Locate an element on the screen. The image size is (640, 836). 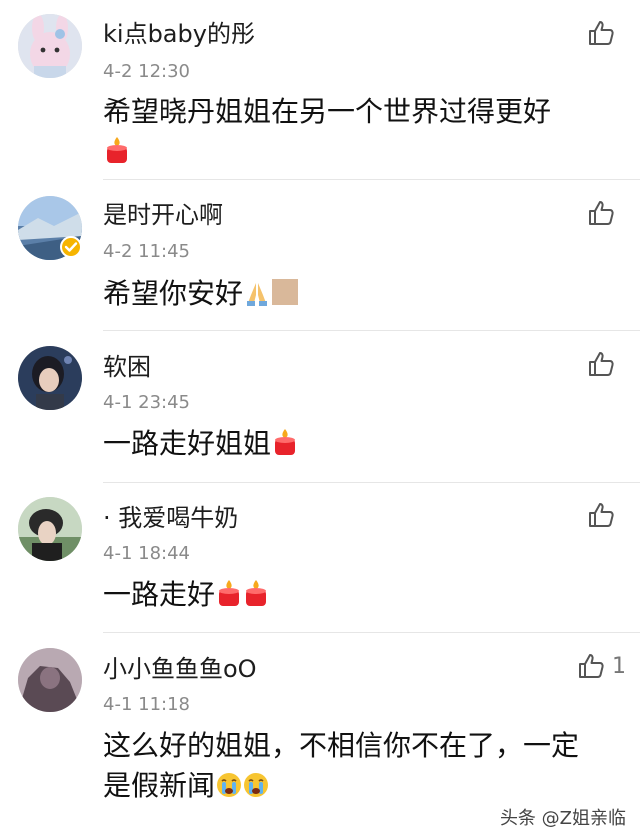
watermark: 头条 @Z姐亲临 is located at coordinates (562, 818).